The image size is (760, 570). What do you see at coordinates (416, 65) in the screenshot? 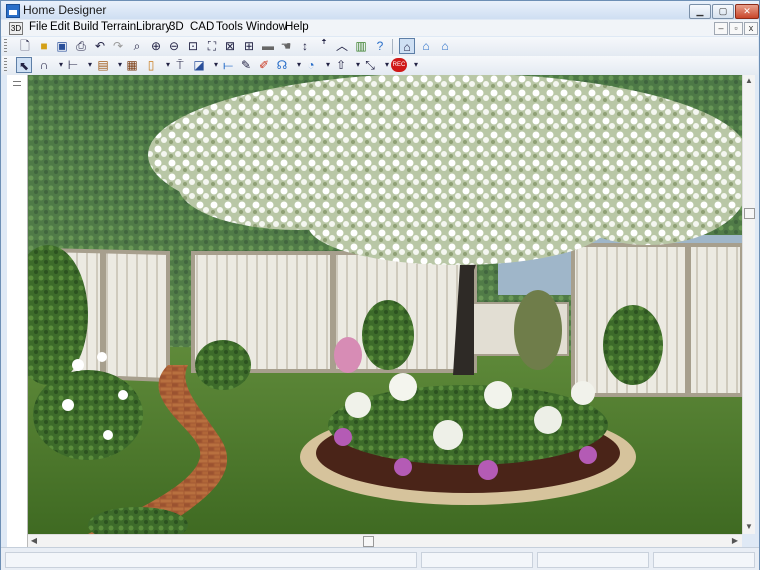
I see `dropdown-arrow-icon: ▾` at bounding box center [416, 65].